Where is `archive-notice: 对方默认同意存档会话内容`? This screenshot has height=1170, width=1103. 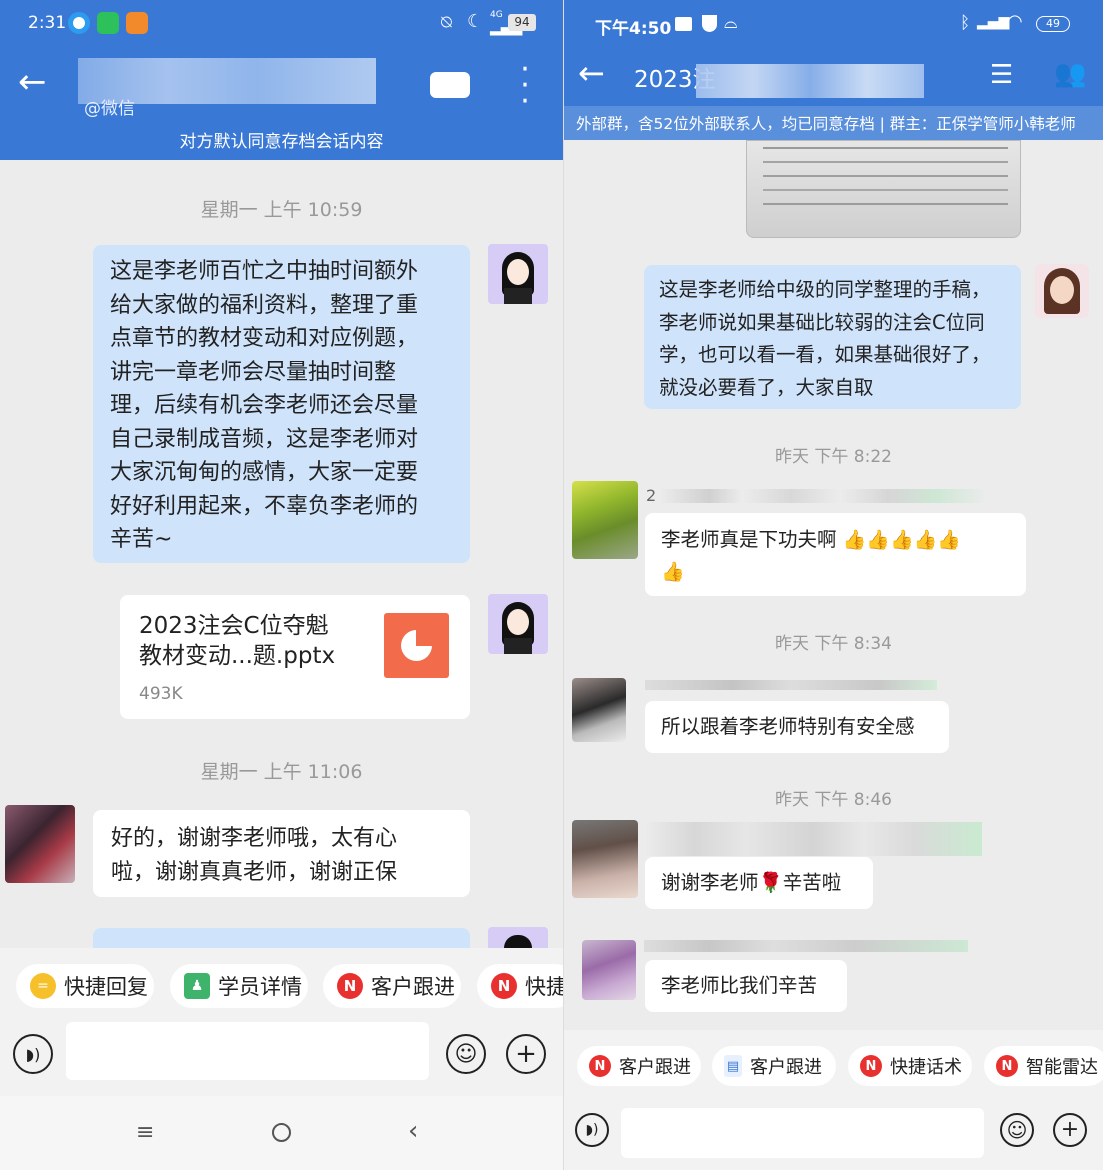
archive-notice: 对方默认同意存档会话内容 is located at coordinates (281, 141).